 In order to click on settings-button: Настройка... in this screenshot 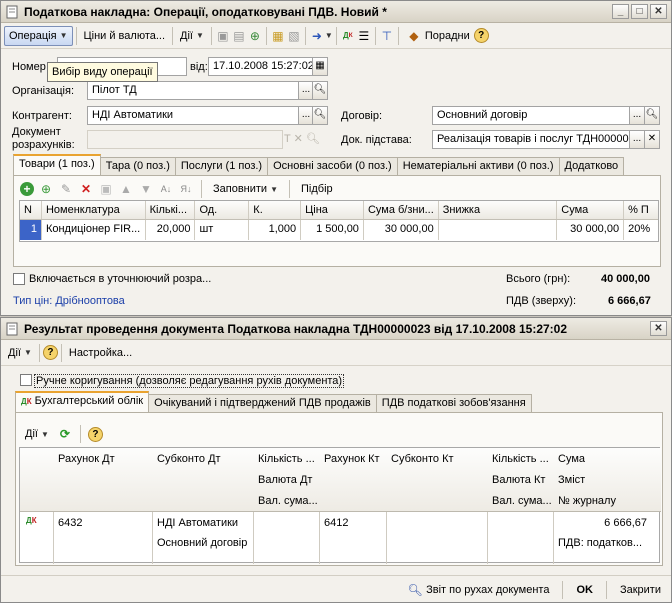, I will do `click(100, 353)`.